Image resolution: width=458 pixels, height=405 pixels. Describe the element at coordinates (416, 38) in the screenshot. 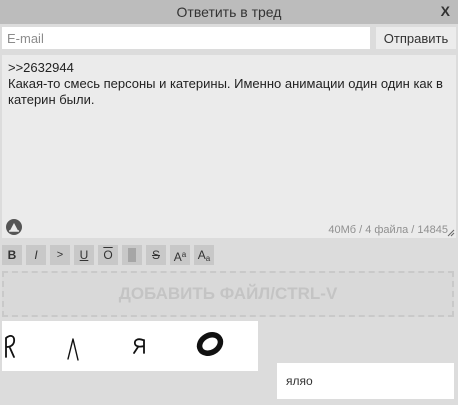

I see `send-button: Отправить` at that location.